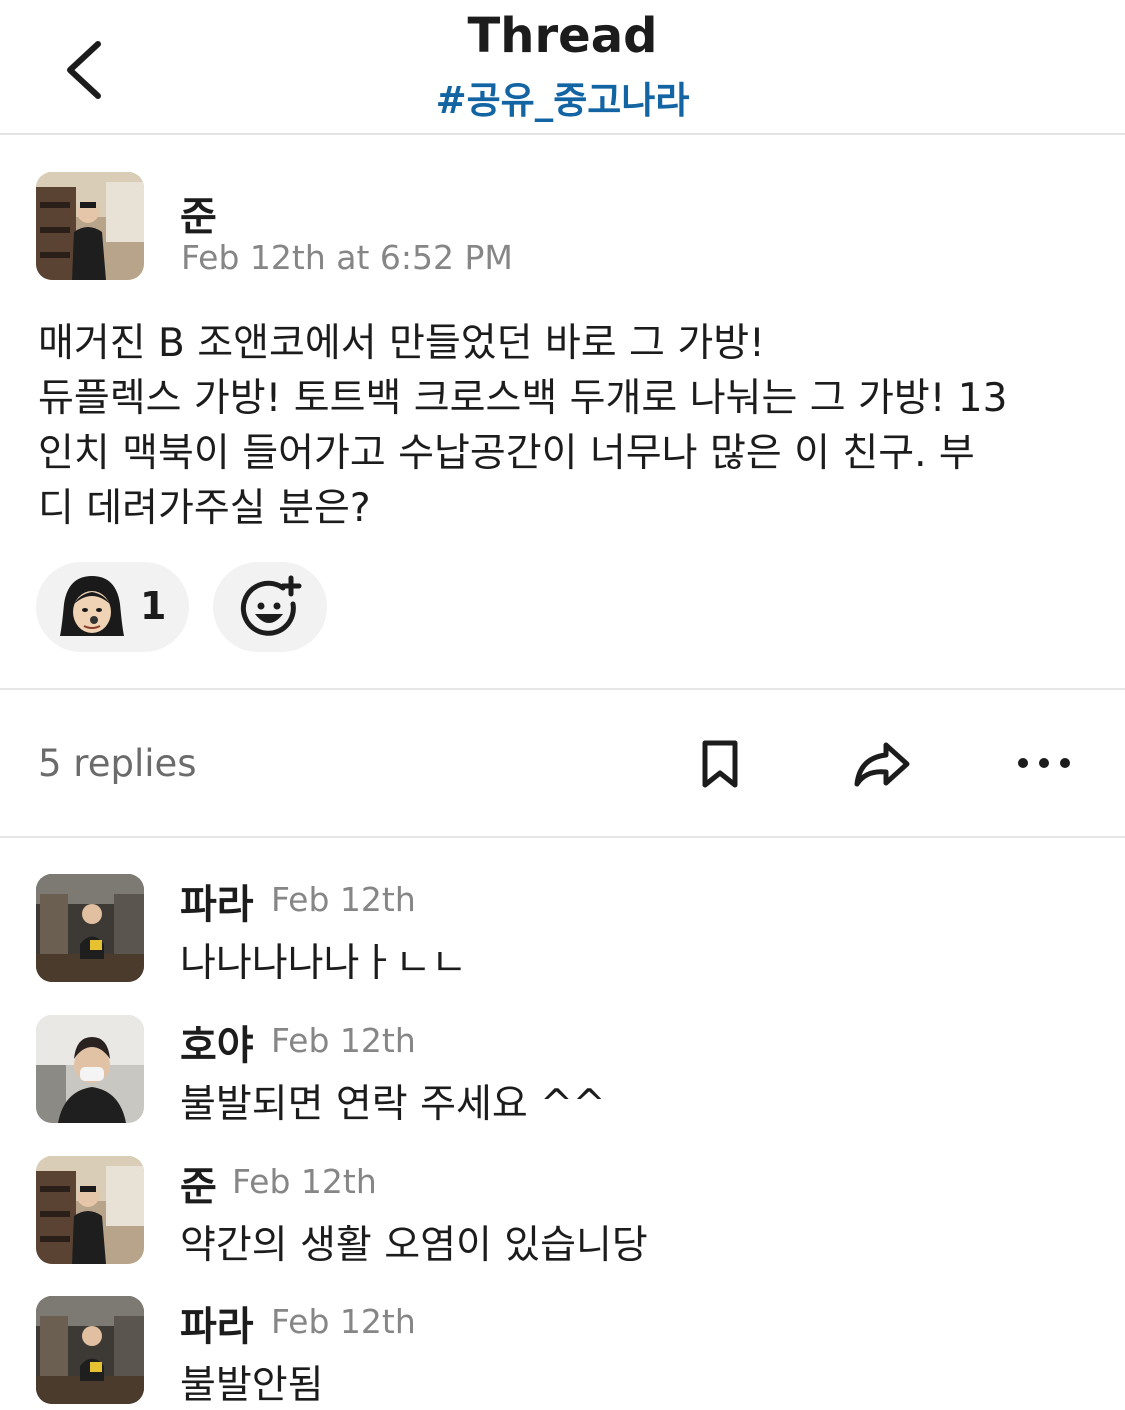 Image resolution: width=1125 pixels, height=1410 pixels. Describe the element at coordinates (401, 343) in the screenshot. I see `message-line: 매거진 B 조앤코에서 만들었던 바로 그 가방!` at that location.